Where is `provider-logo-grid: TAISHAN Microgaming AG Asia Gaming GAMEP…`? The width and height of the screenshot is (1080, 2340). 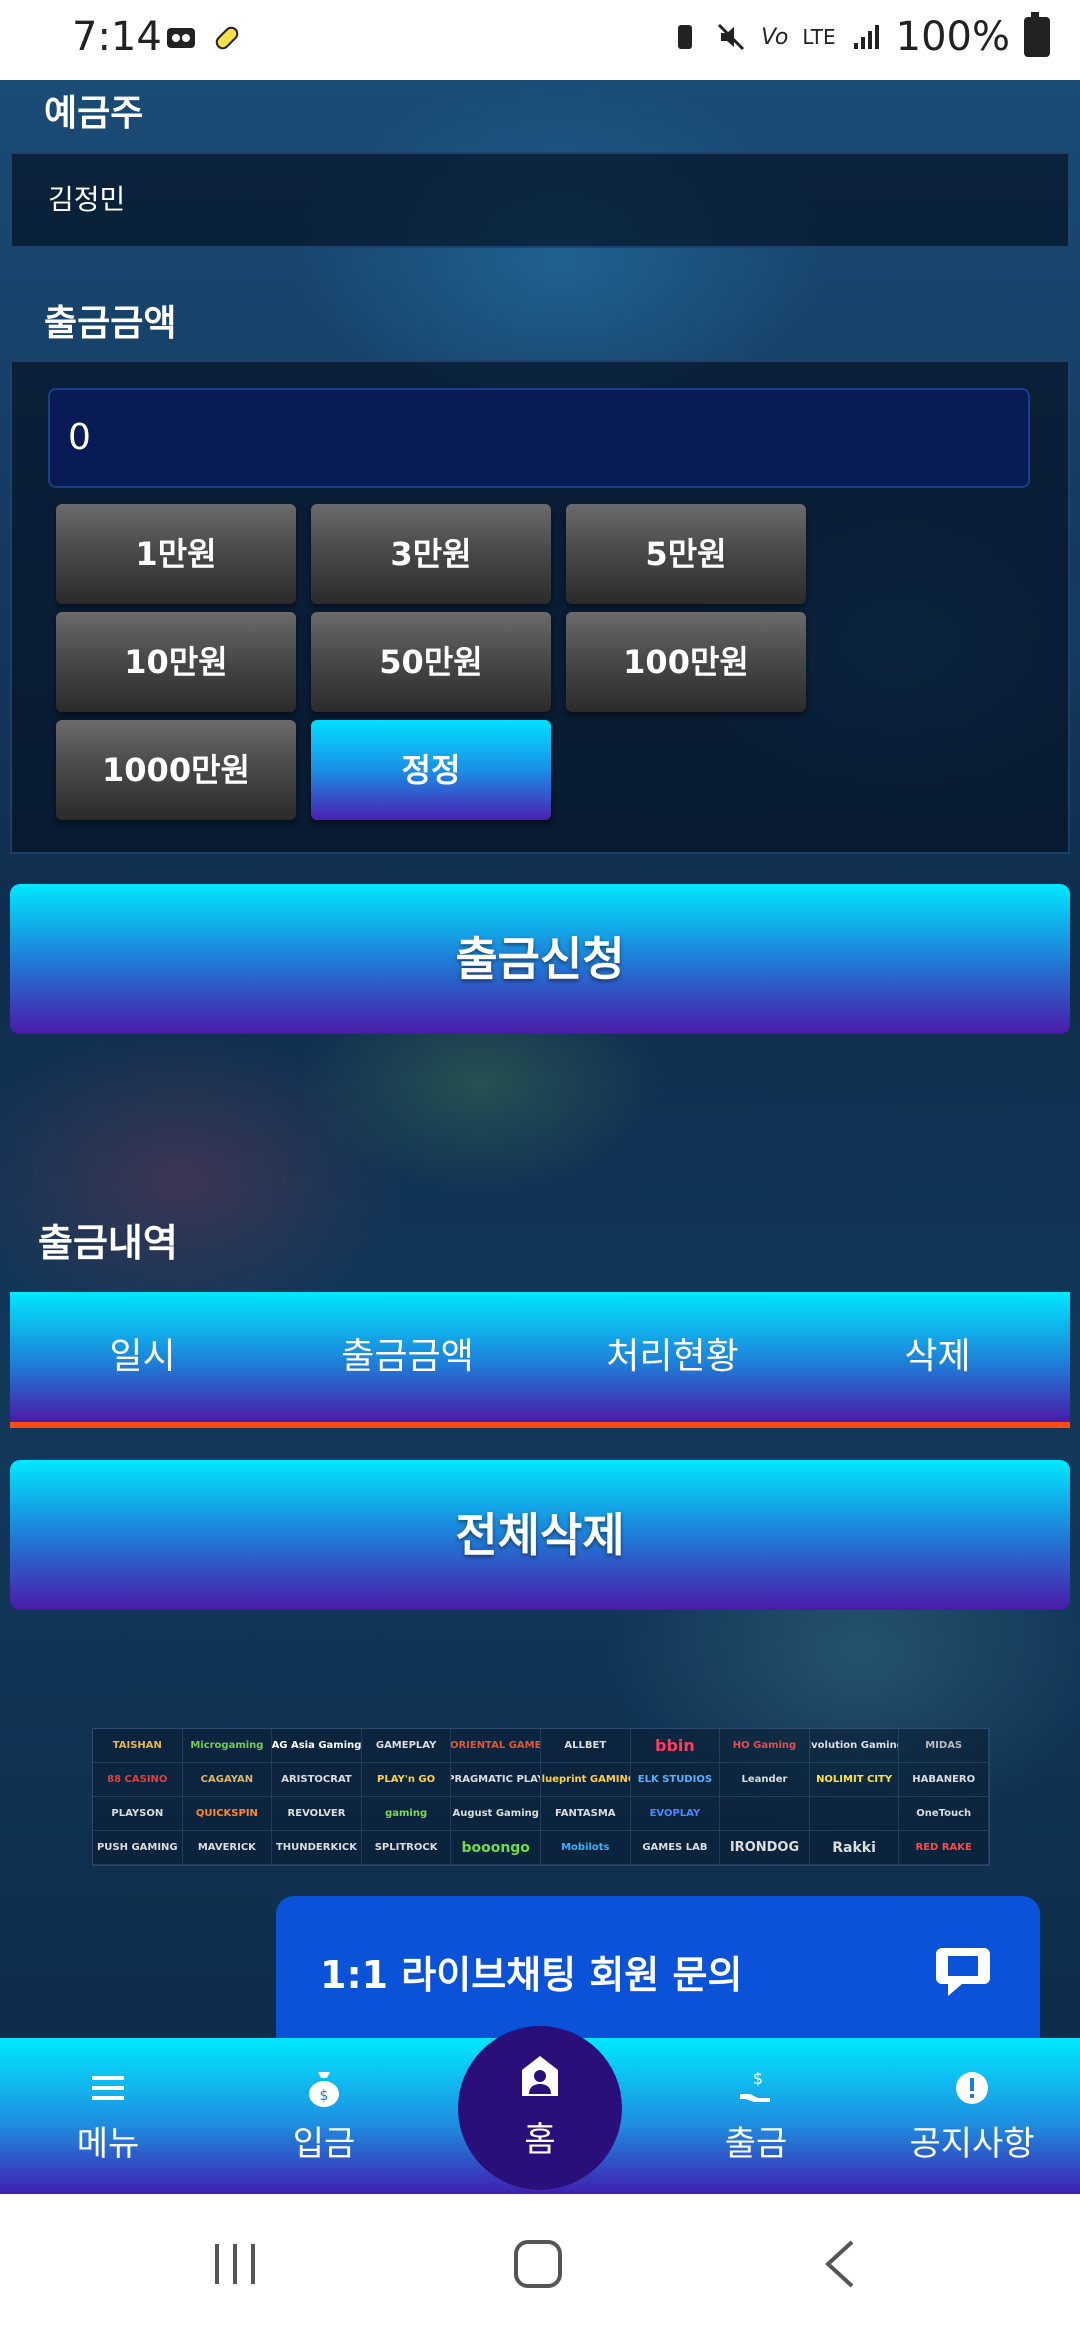
provider-logo-grid: TAISHAN Microgaming AG Asia Gaming GAMEP… is located at coordinates (541, 1797).